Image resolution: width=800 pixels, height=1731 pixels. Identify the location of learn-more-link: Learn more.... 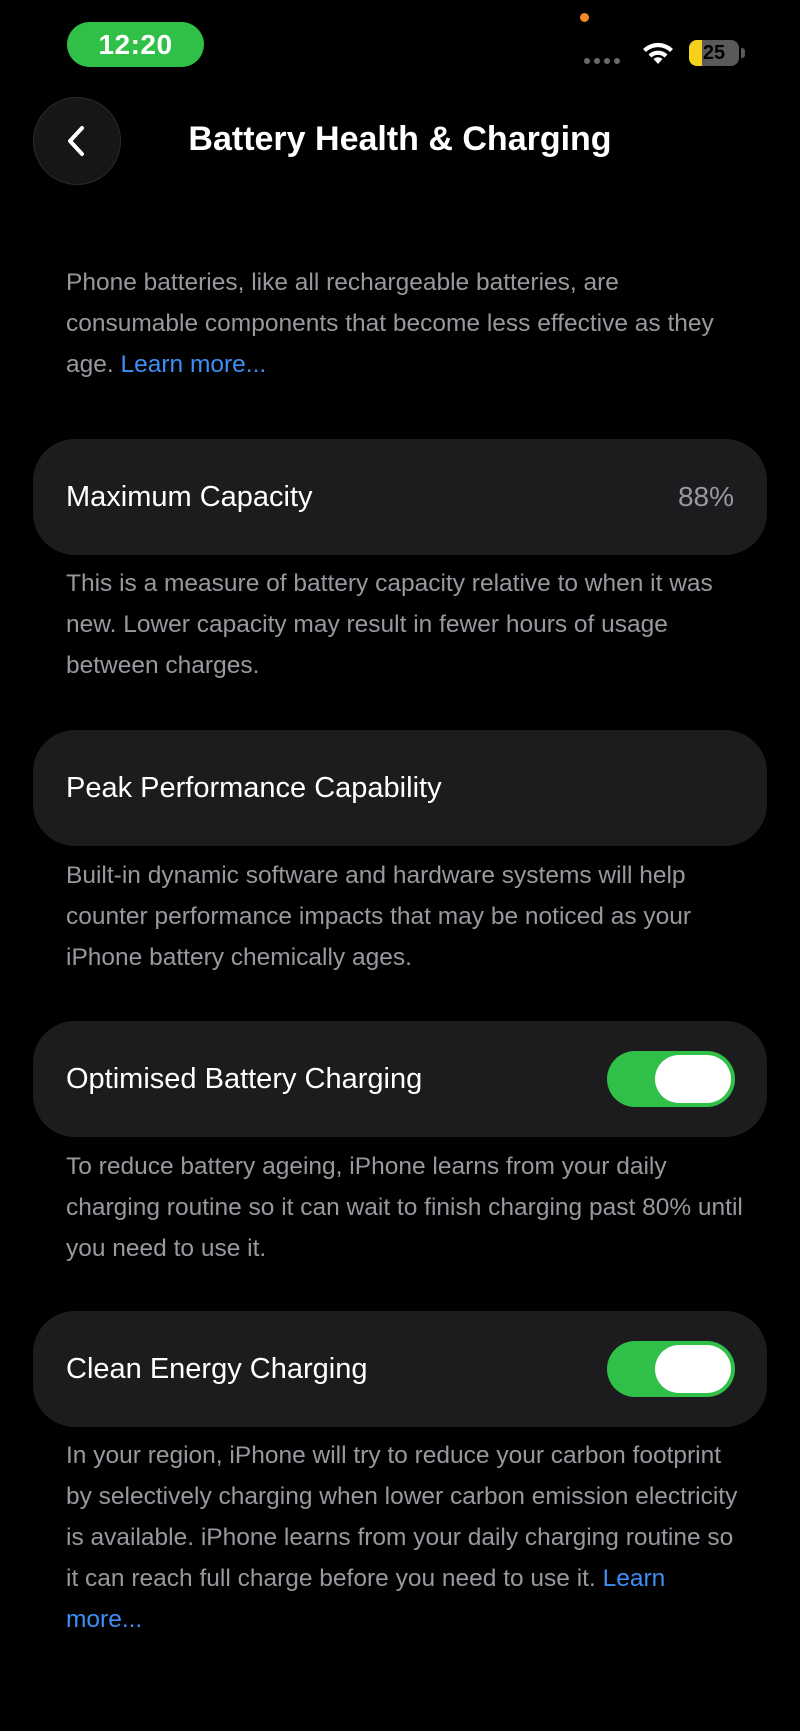
(194, 364).